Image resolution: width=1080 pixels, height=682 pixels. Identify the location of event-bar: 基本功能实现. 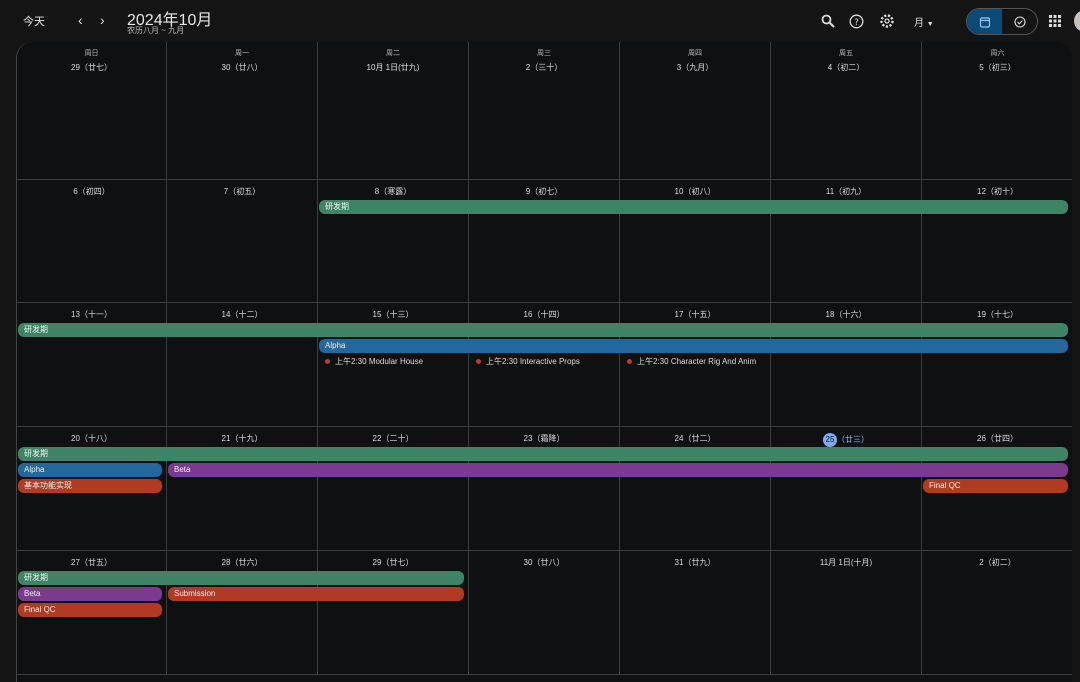
(90, 486).